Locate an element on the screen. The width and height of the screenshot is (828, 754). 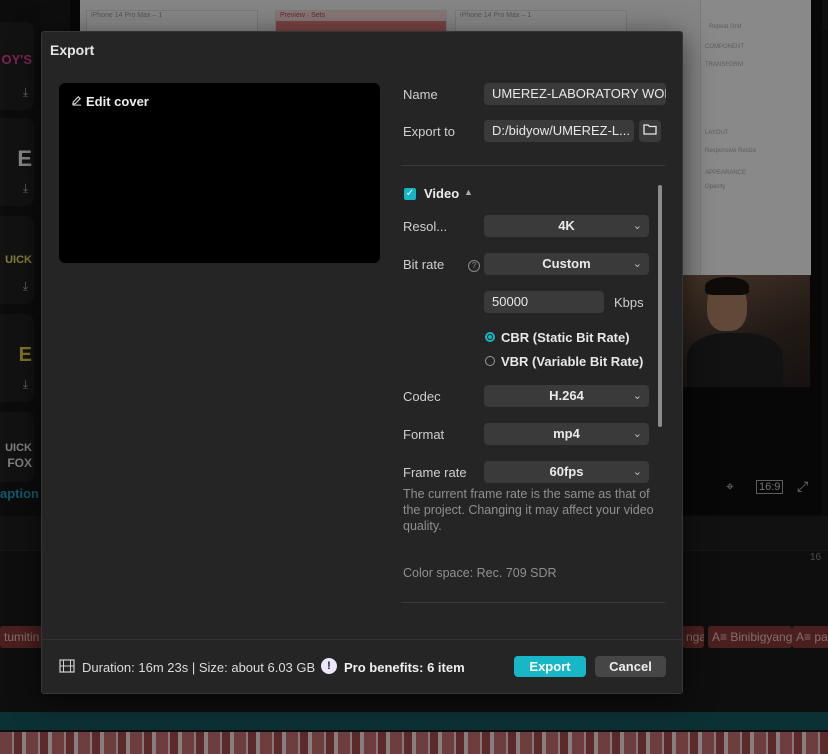
settings-scrollbar is located at coordinates (660, 306).